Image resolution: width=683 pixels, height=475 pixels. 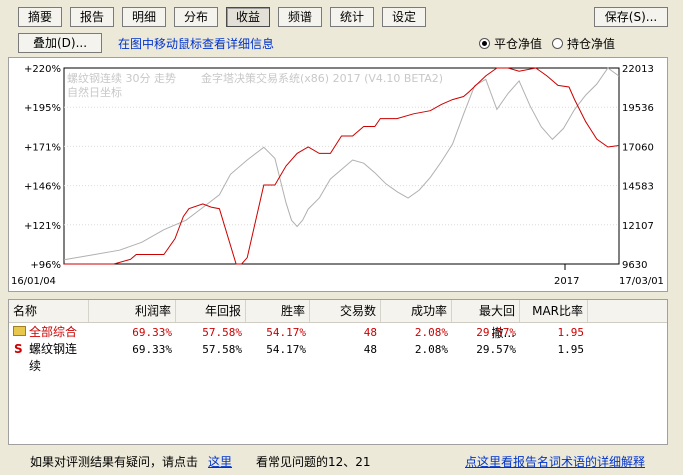 What do you see at coordinates (591, 44) in the screenshot?
I see `radio-hold-label: 持仓净值` at bounding box center [591, 44].